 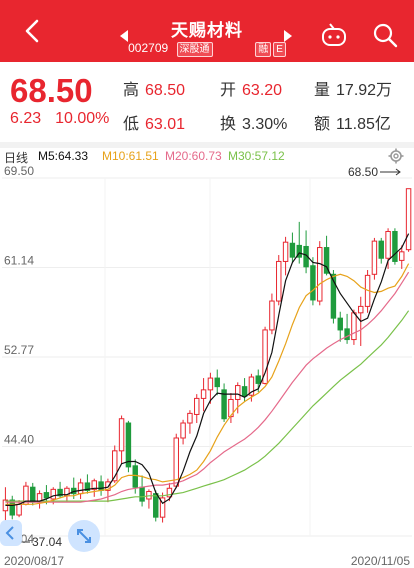 I want to click on low-value: 63.01, so click(x=165, y=124).